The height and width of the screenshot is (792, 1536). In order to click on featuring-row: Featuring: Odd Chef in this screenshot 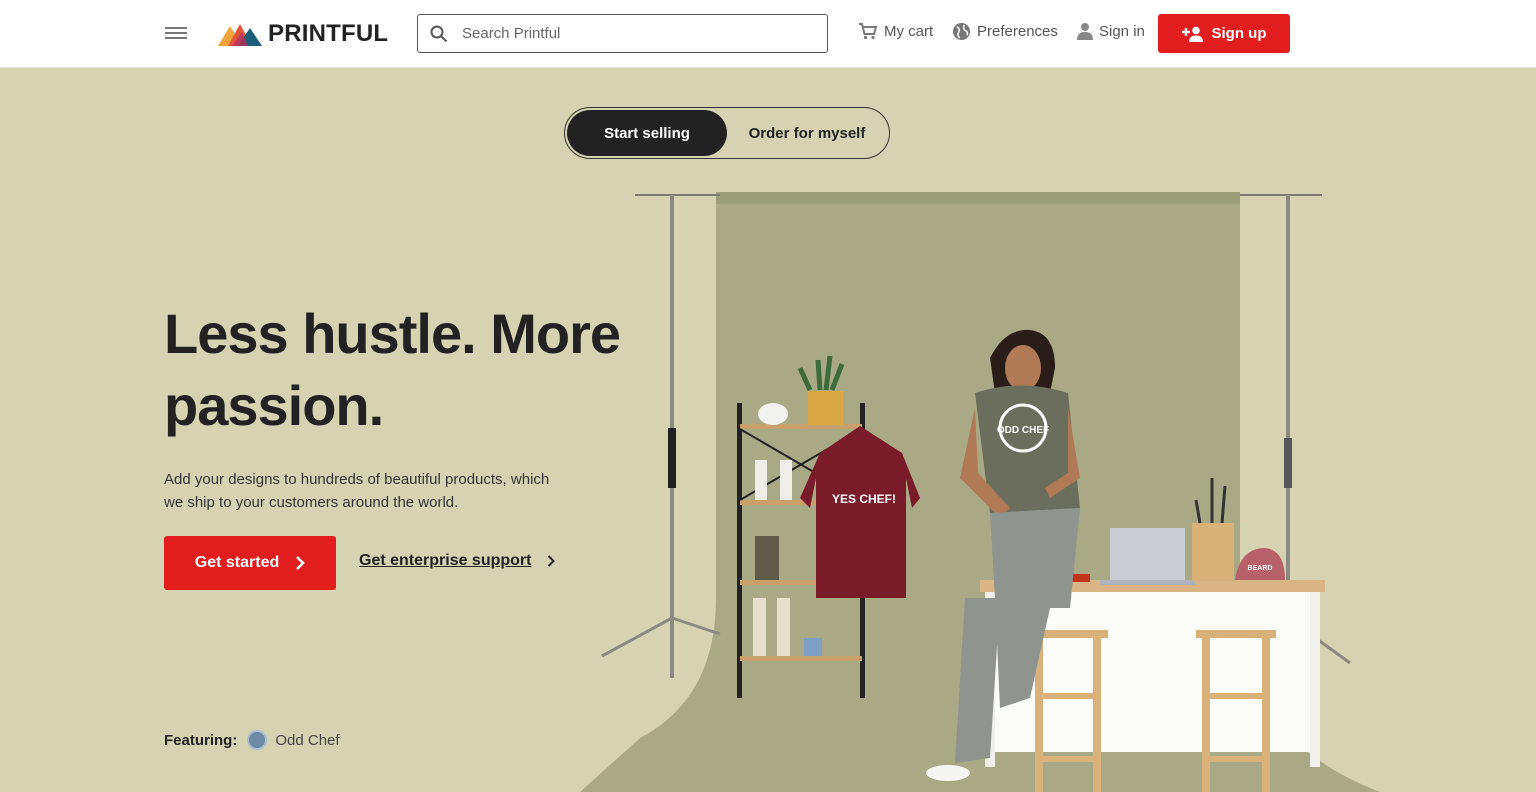, I will do `click(252, 740)`.